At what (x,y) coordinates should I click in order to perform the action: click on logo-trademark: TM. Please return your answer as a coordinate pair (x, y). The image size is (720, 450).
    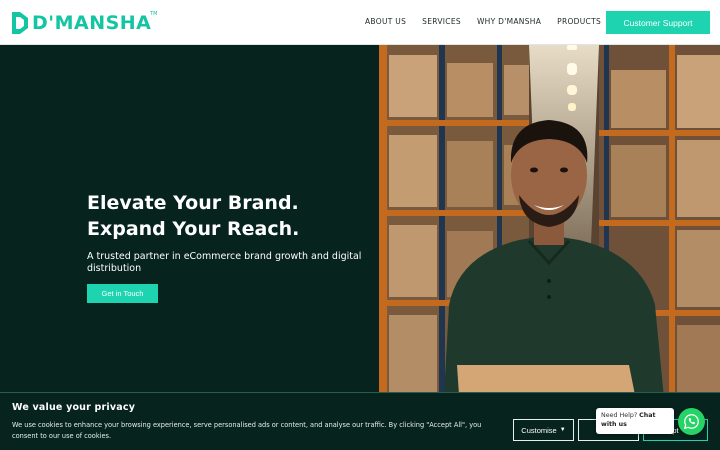
    Looking at the image, I should click on (154, 14).